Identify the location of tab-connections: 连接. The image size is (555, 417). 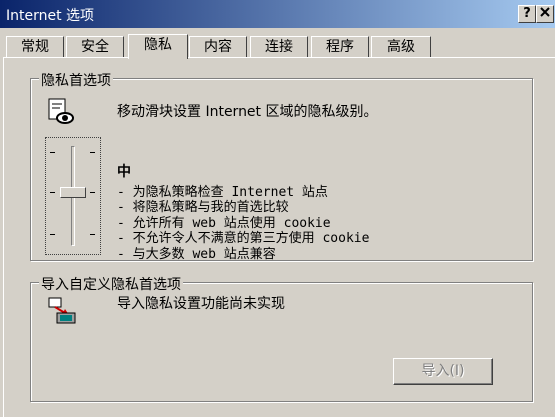
(279, 47).